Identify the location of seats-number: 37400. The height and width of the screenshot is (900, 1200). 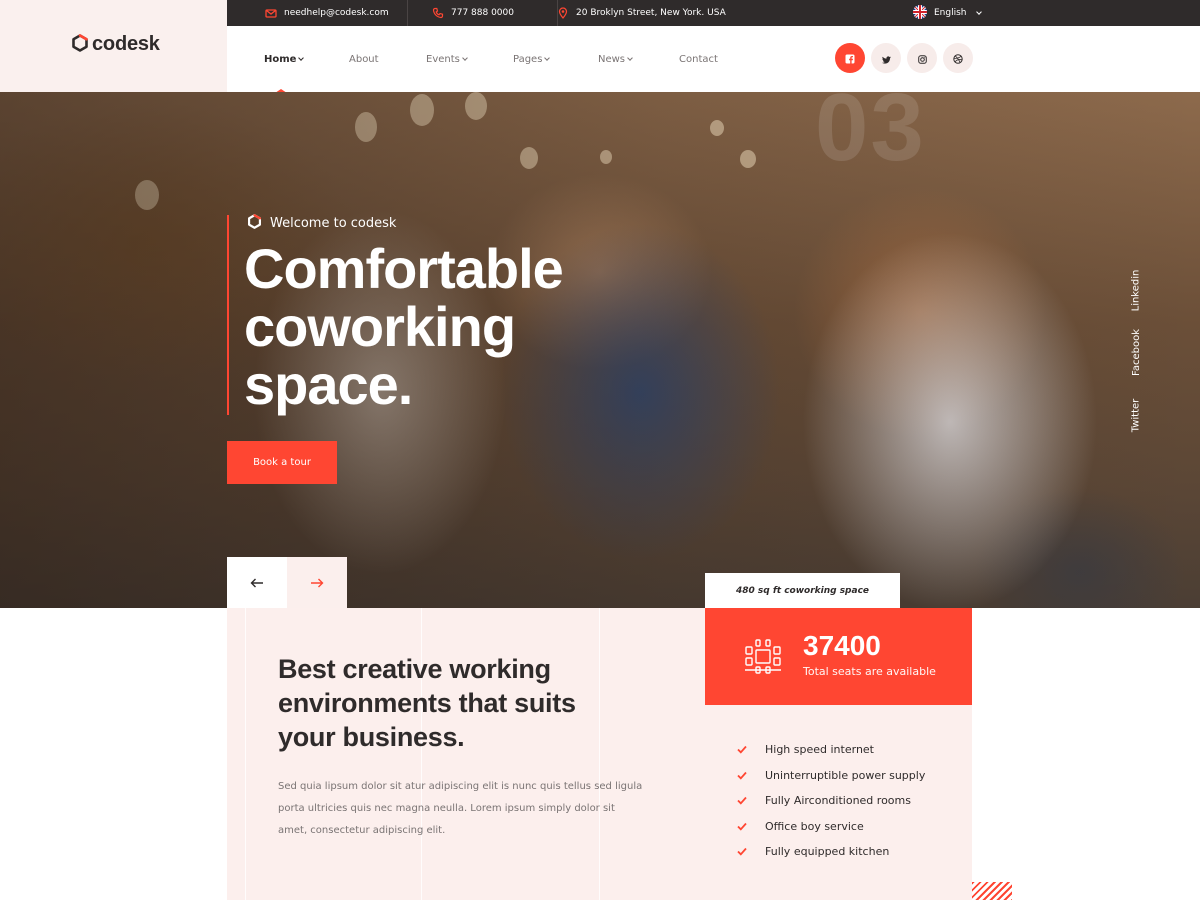
(842, 645).